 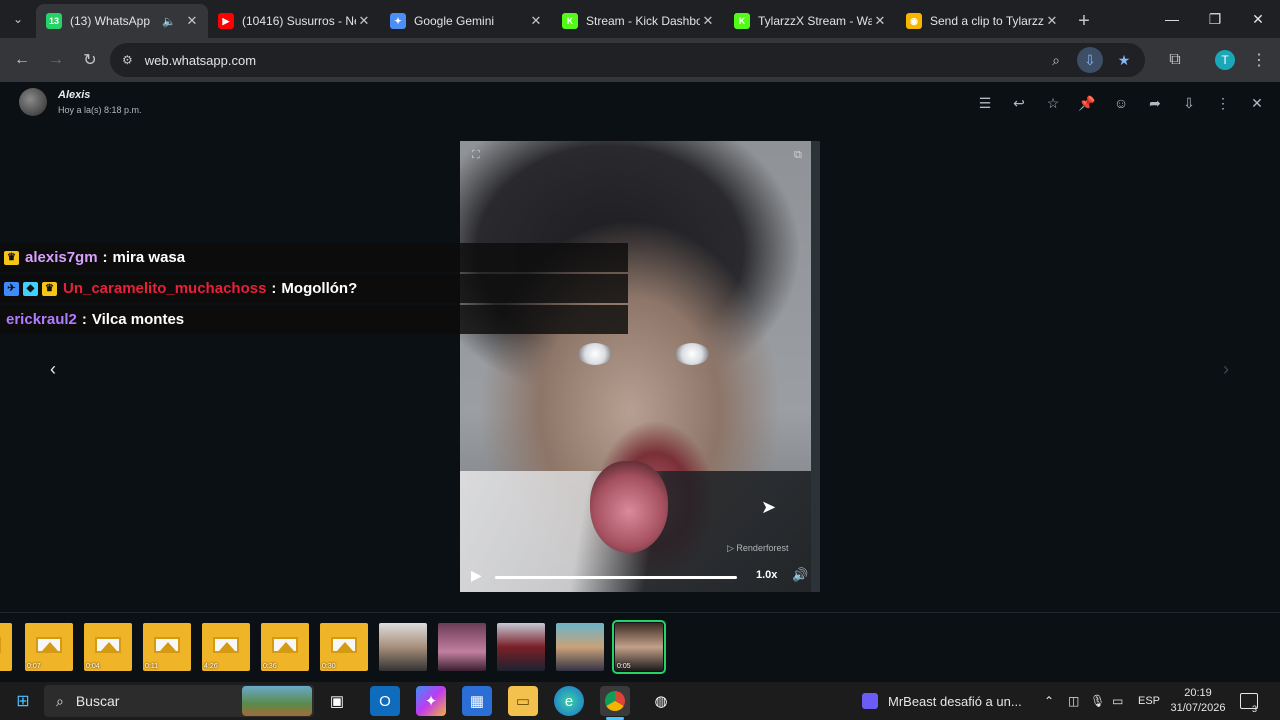 What do you see at coordinates (226, 647) in the screenshot?
I see `media-thumbnail: 4:26` at bounding box center [226, 647].